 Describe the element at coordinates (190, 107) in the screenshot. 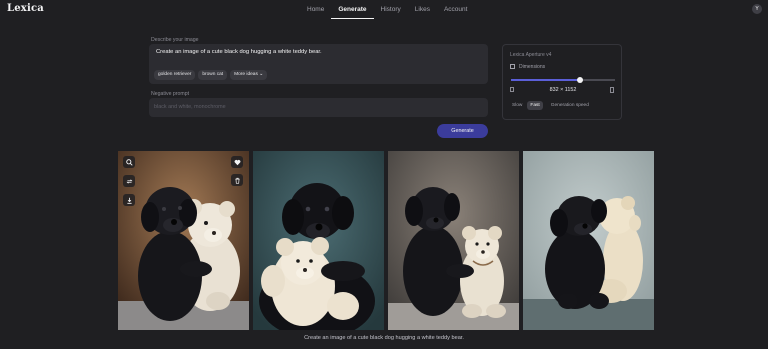

I see `negative-prompt-placeholder: black and white, monochrome` at that location.